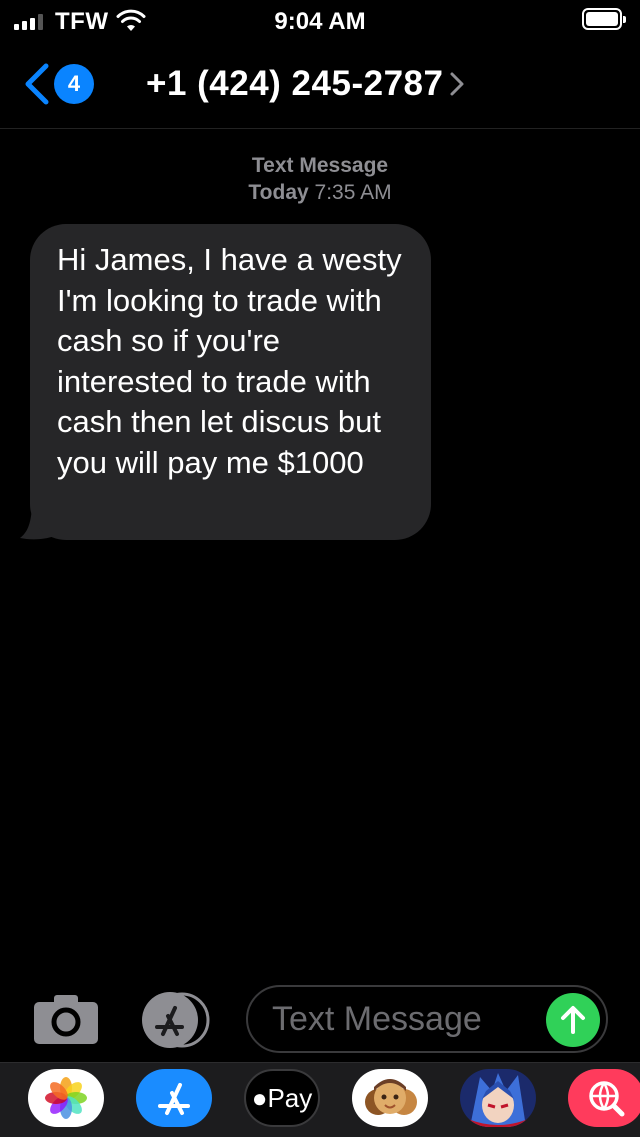 This screenshot has width=640, height=1137. I want to click on message-input-container, so click(427, 1019).